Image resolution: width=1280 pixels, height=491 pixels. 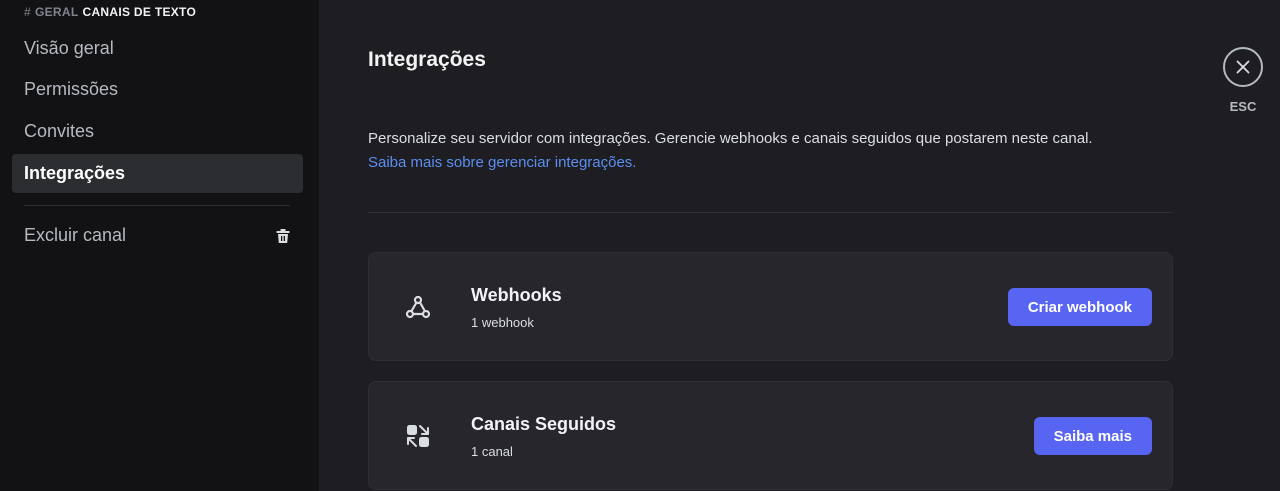 I want to click on card-subtitle: 1 webhook, so click(x=502, y=322).